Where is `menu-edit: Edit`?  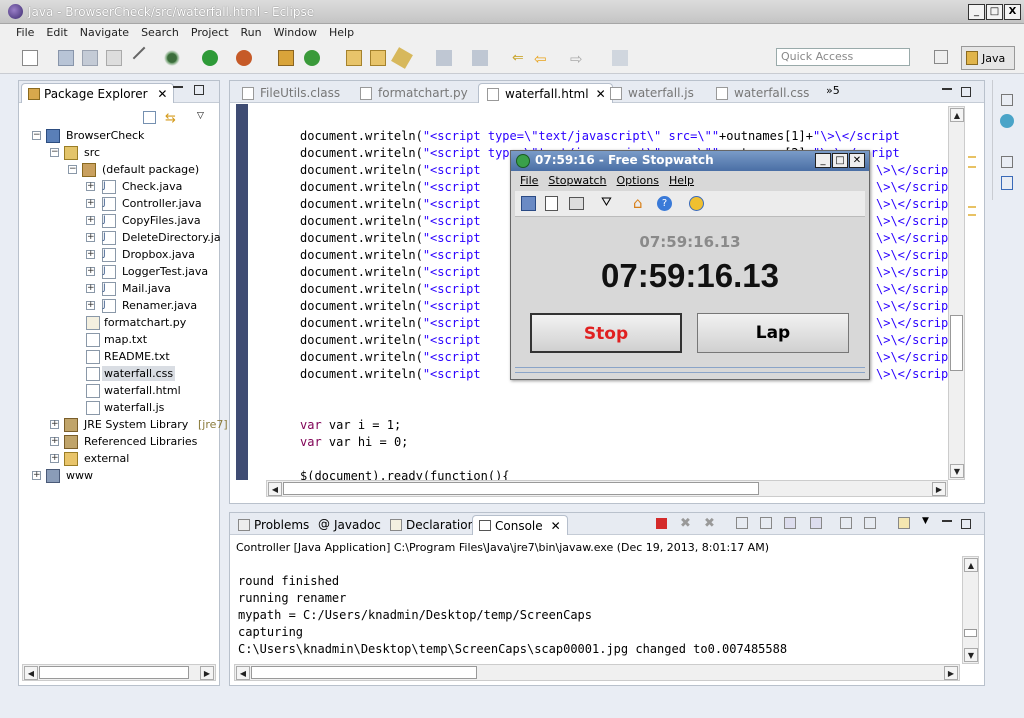 menu-edit: Edit is located at coordinates (56, 32).